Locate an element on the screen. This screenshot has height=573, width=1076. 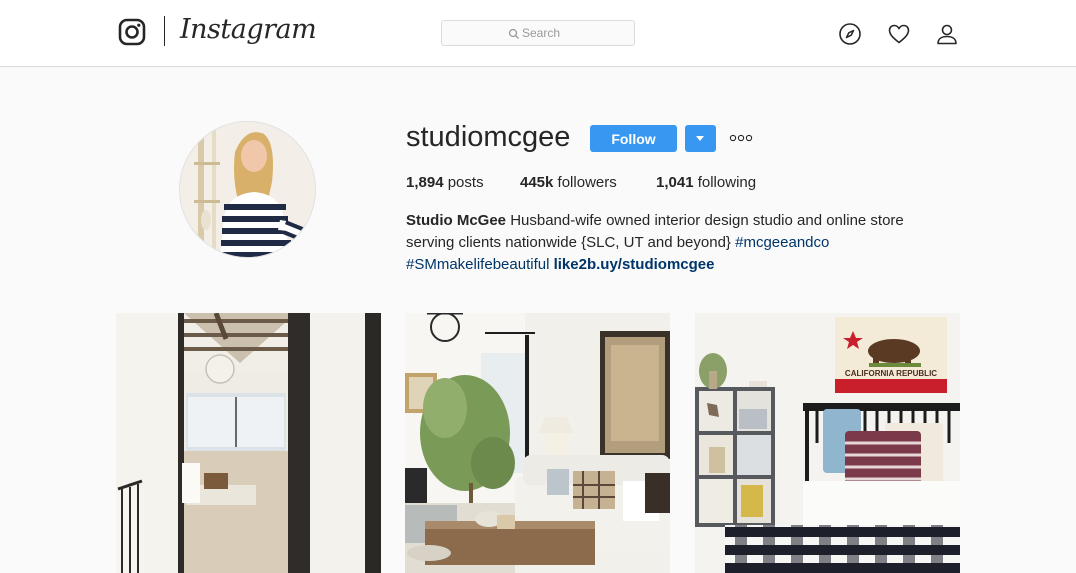
search-input is located at coordinates (572, 33).